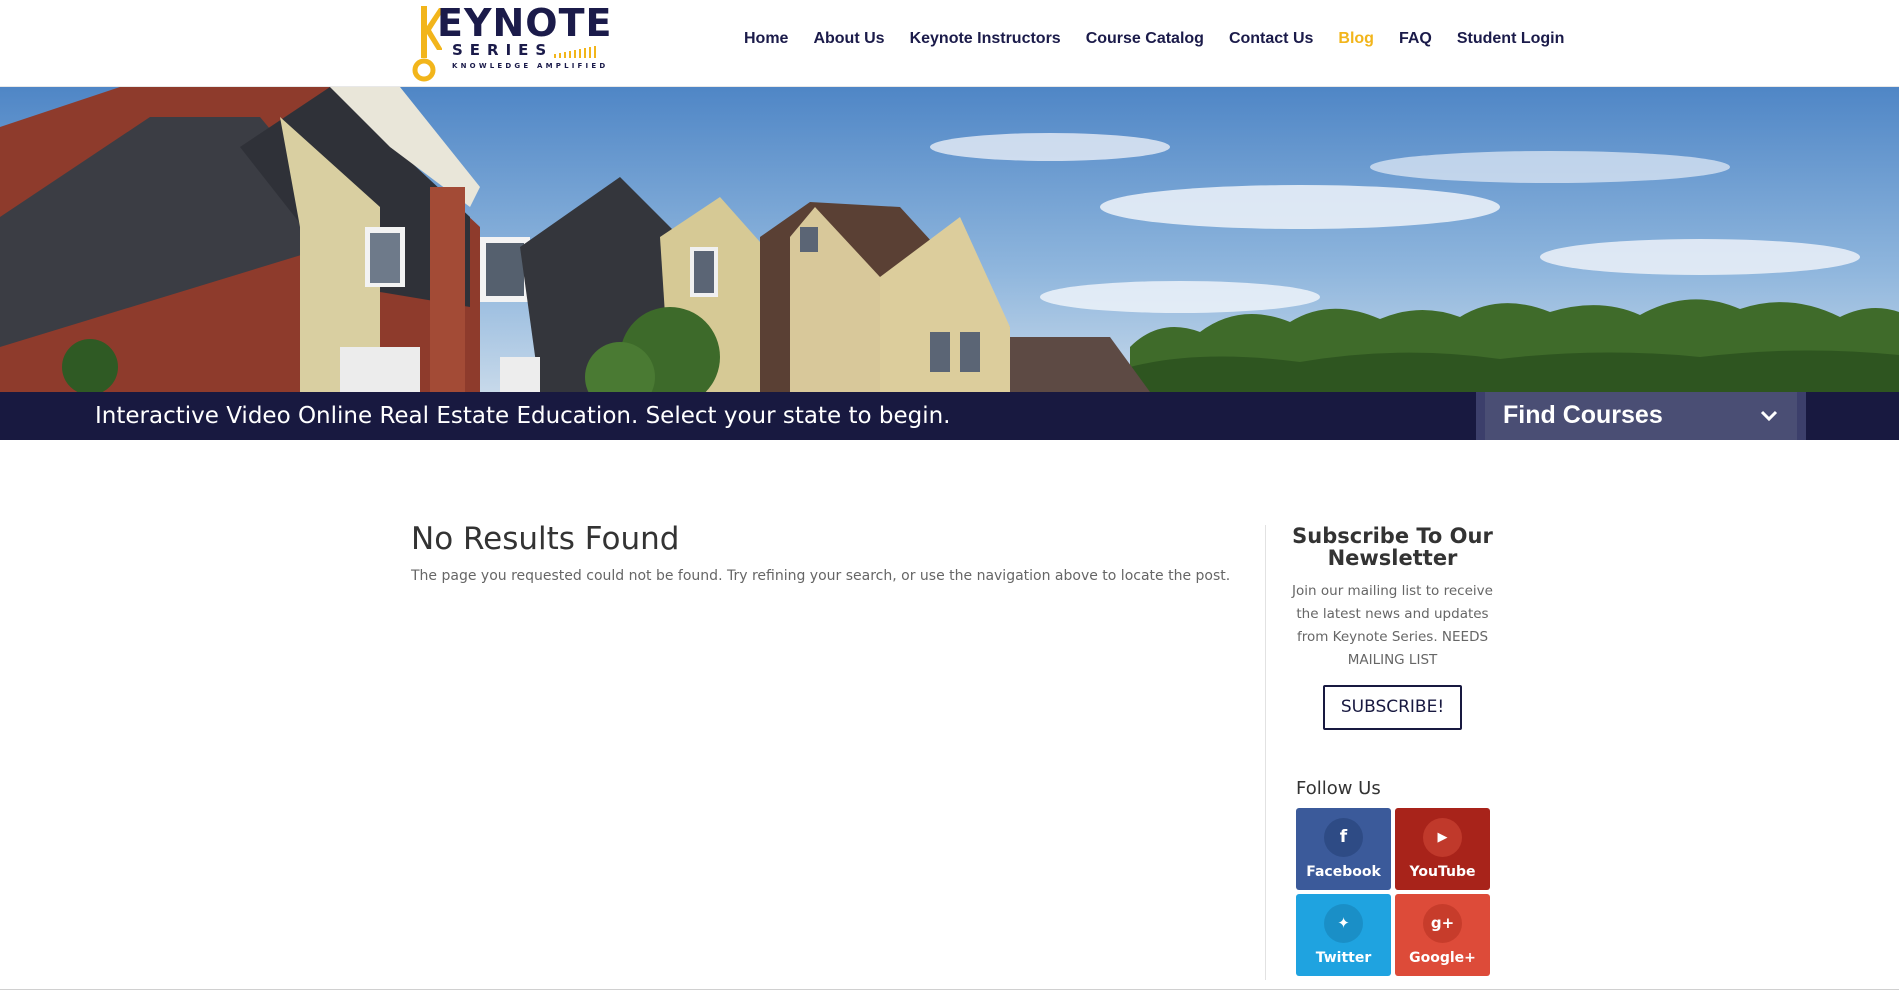 Image resolution: width=1899 pixels, height=992 pixels. What do you see at coordinates (985, 39) in the screenshot?
I see `nav-keynote-instructors: Keynote Instructors` at bounding box center [985, 39].